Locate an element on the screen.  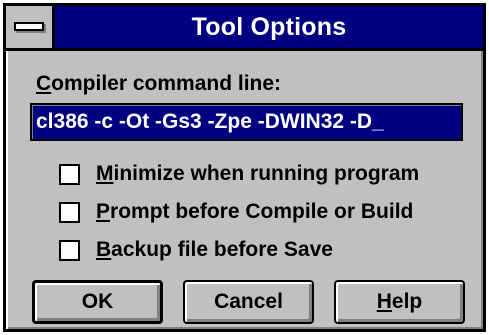
backup-mnemonic: B is located at coordinates (104, 249).